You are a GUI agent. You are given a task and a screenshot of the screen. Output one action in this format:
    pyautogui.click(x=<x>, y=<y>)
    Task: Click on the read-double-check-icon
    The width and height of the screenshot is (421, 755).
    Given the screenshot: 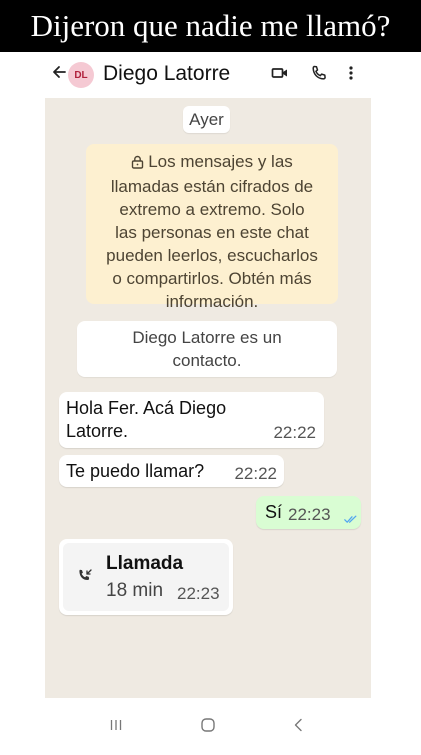 What is the action you would take?
    pyautogui.click(x=350, y=518)
    